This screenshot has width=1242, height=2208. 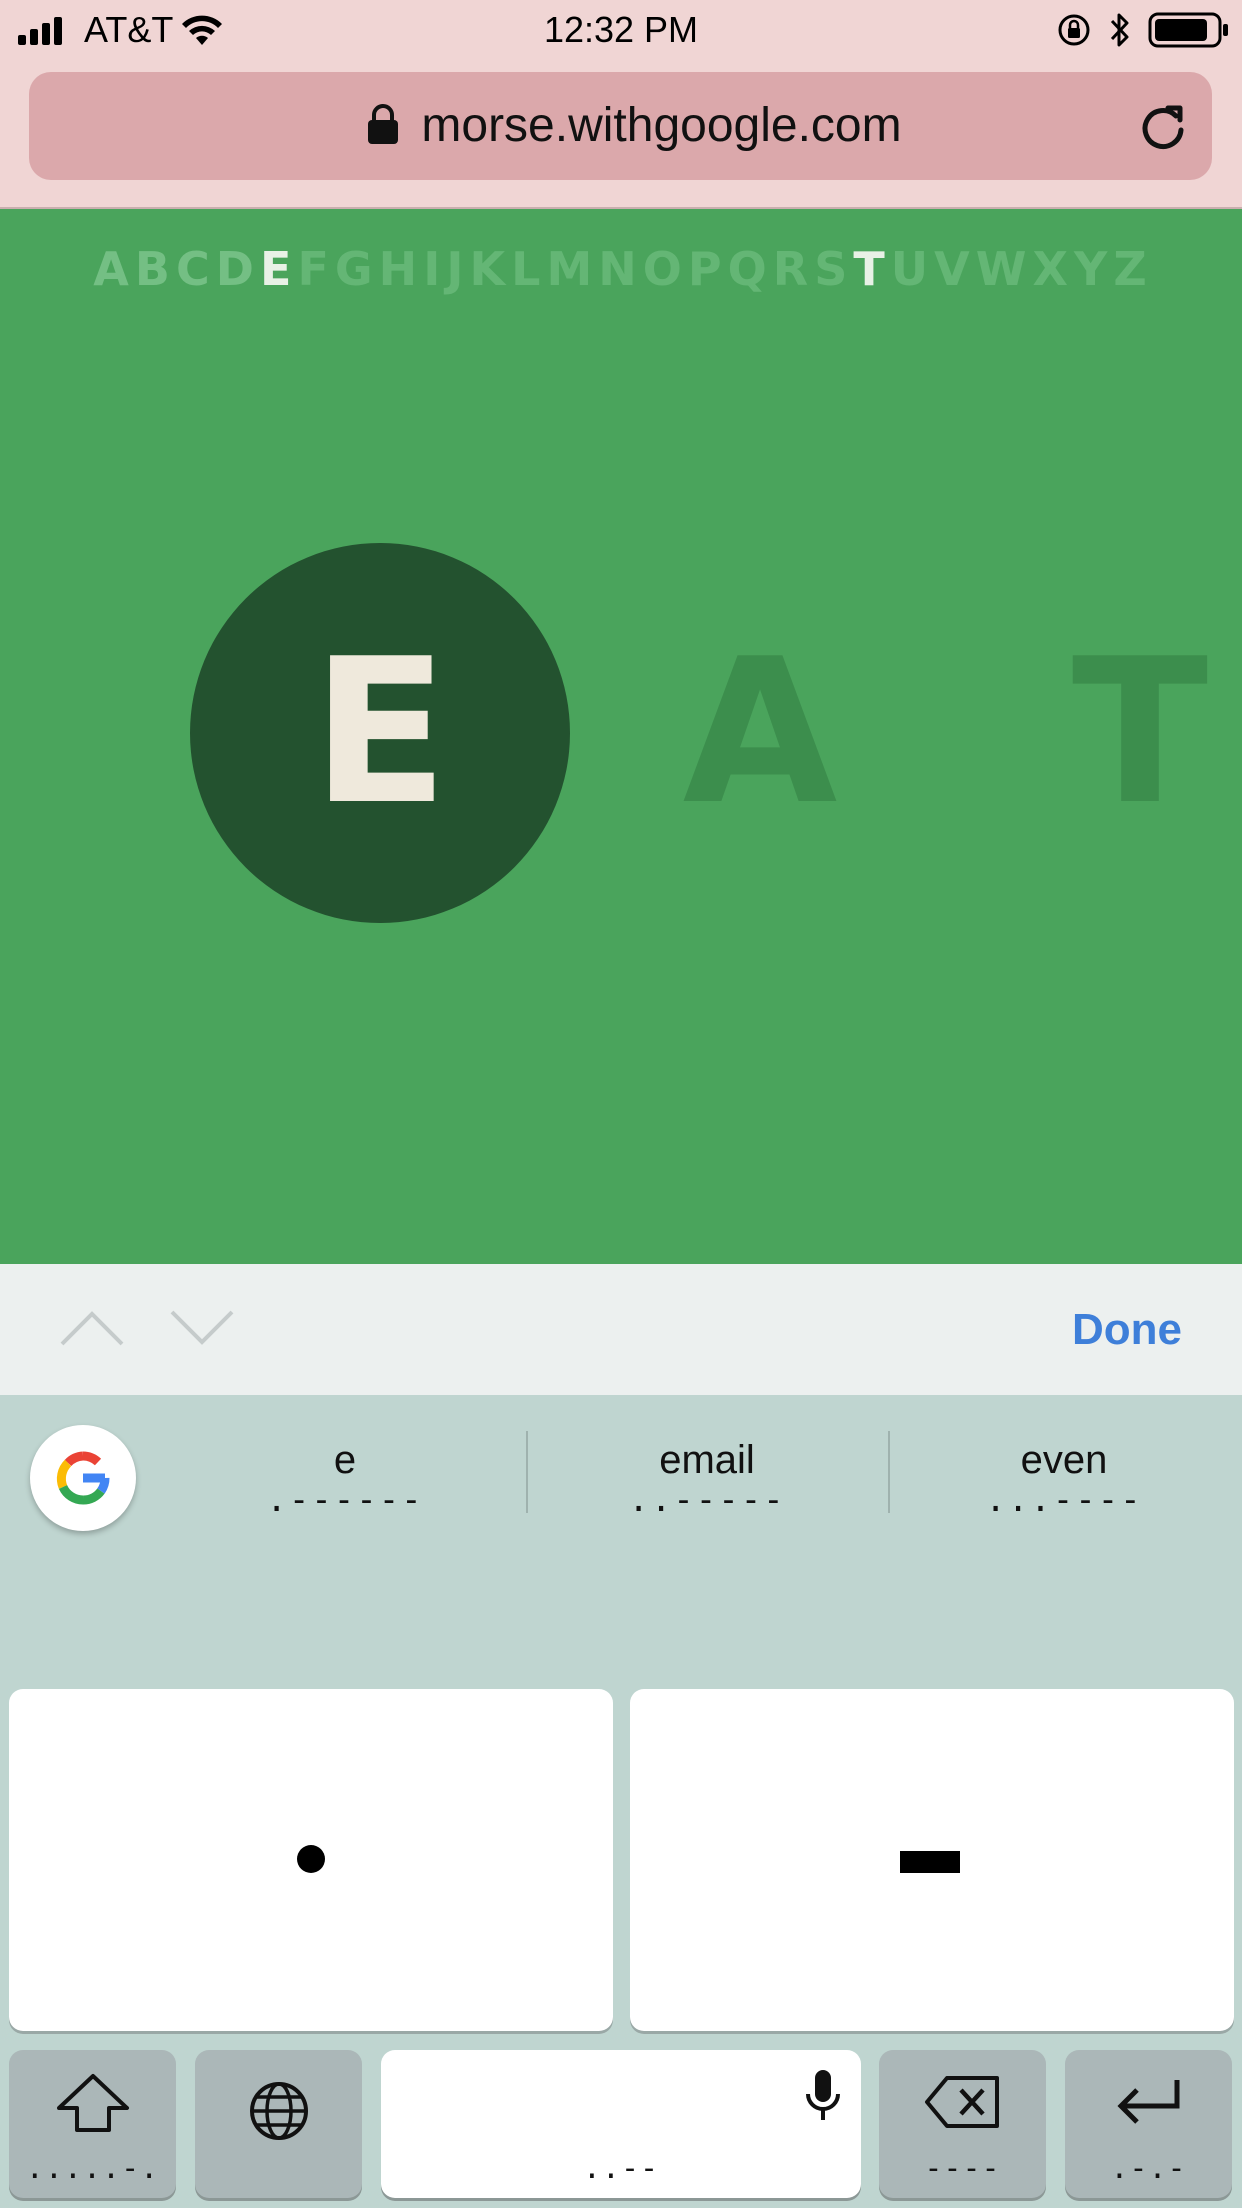 I want to click on alphabet-letter: Y, so click(x=1092, y=269).